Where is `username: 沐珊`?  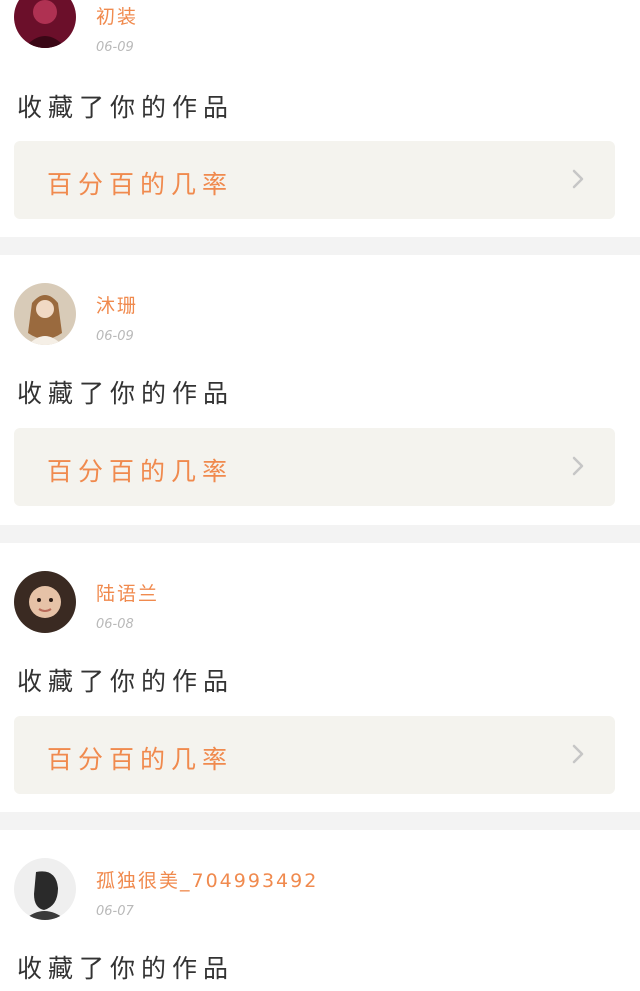
username: 沐珊 is located at coordinates (117, 304).